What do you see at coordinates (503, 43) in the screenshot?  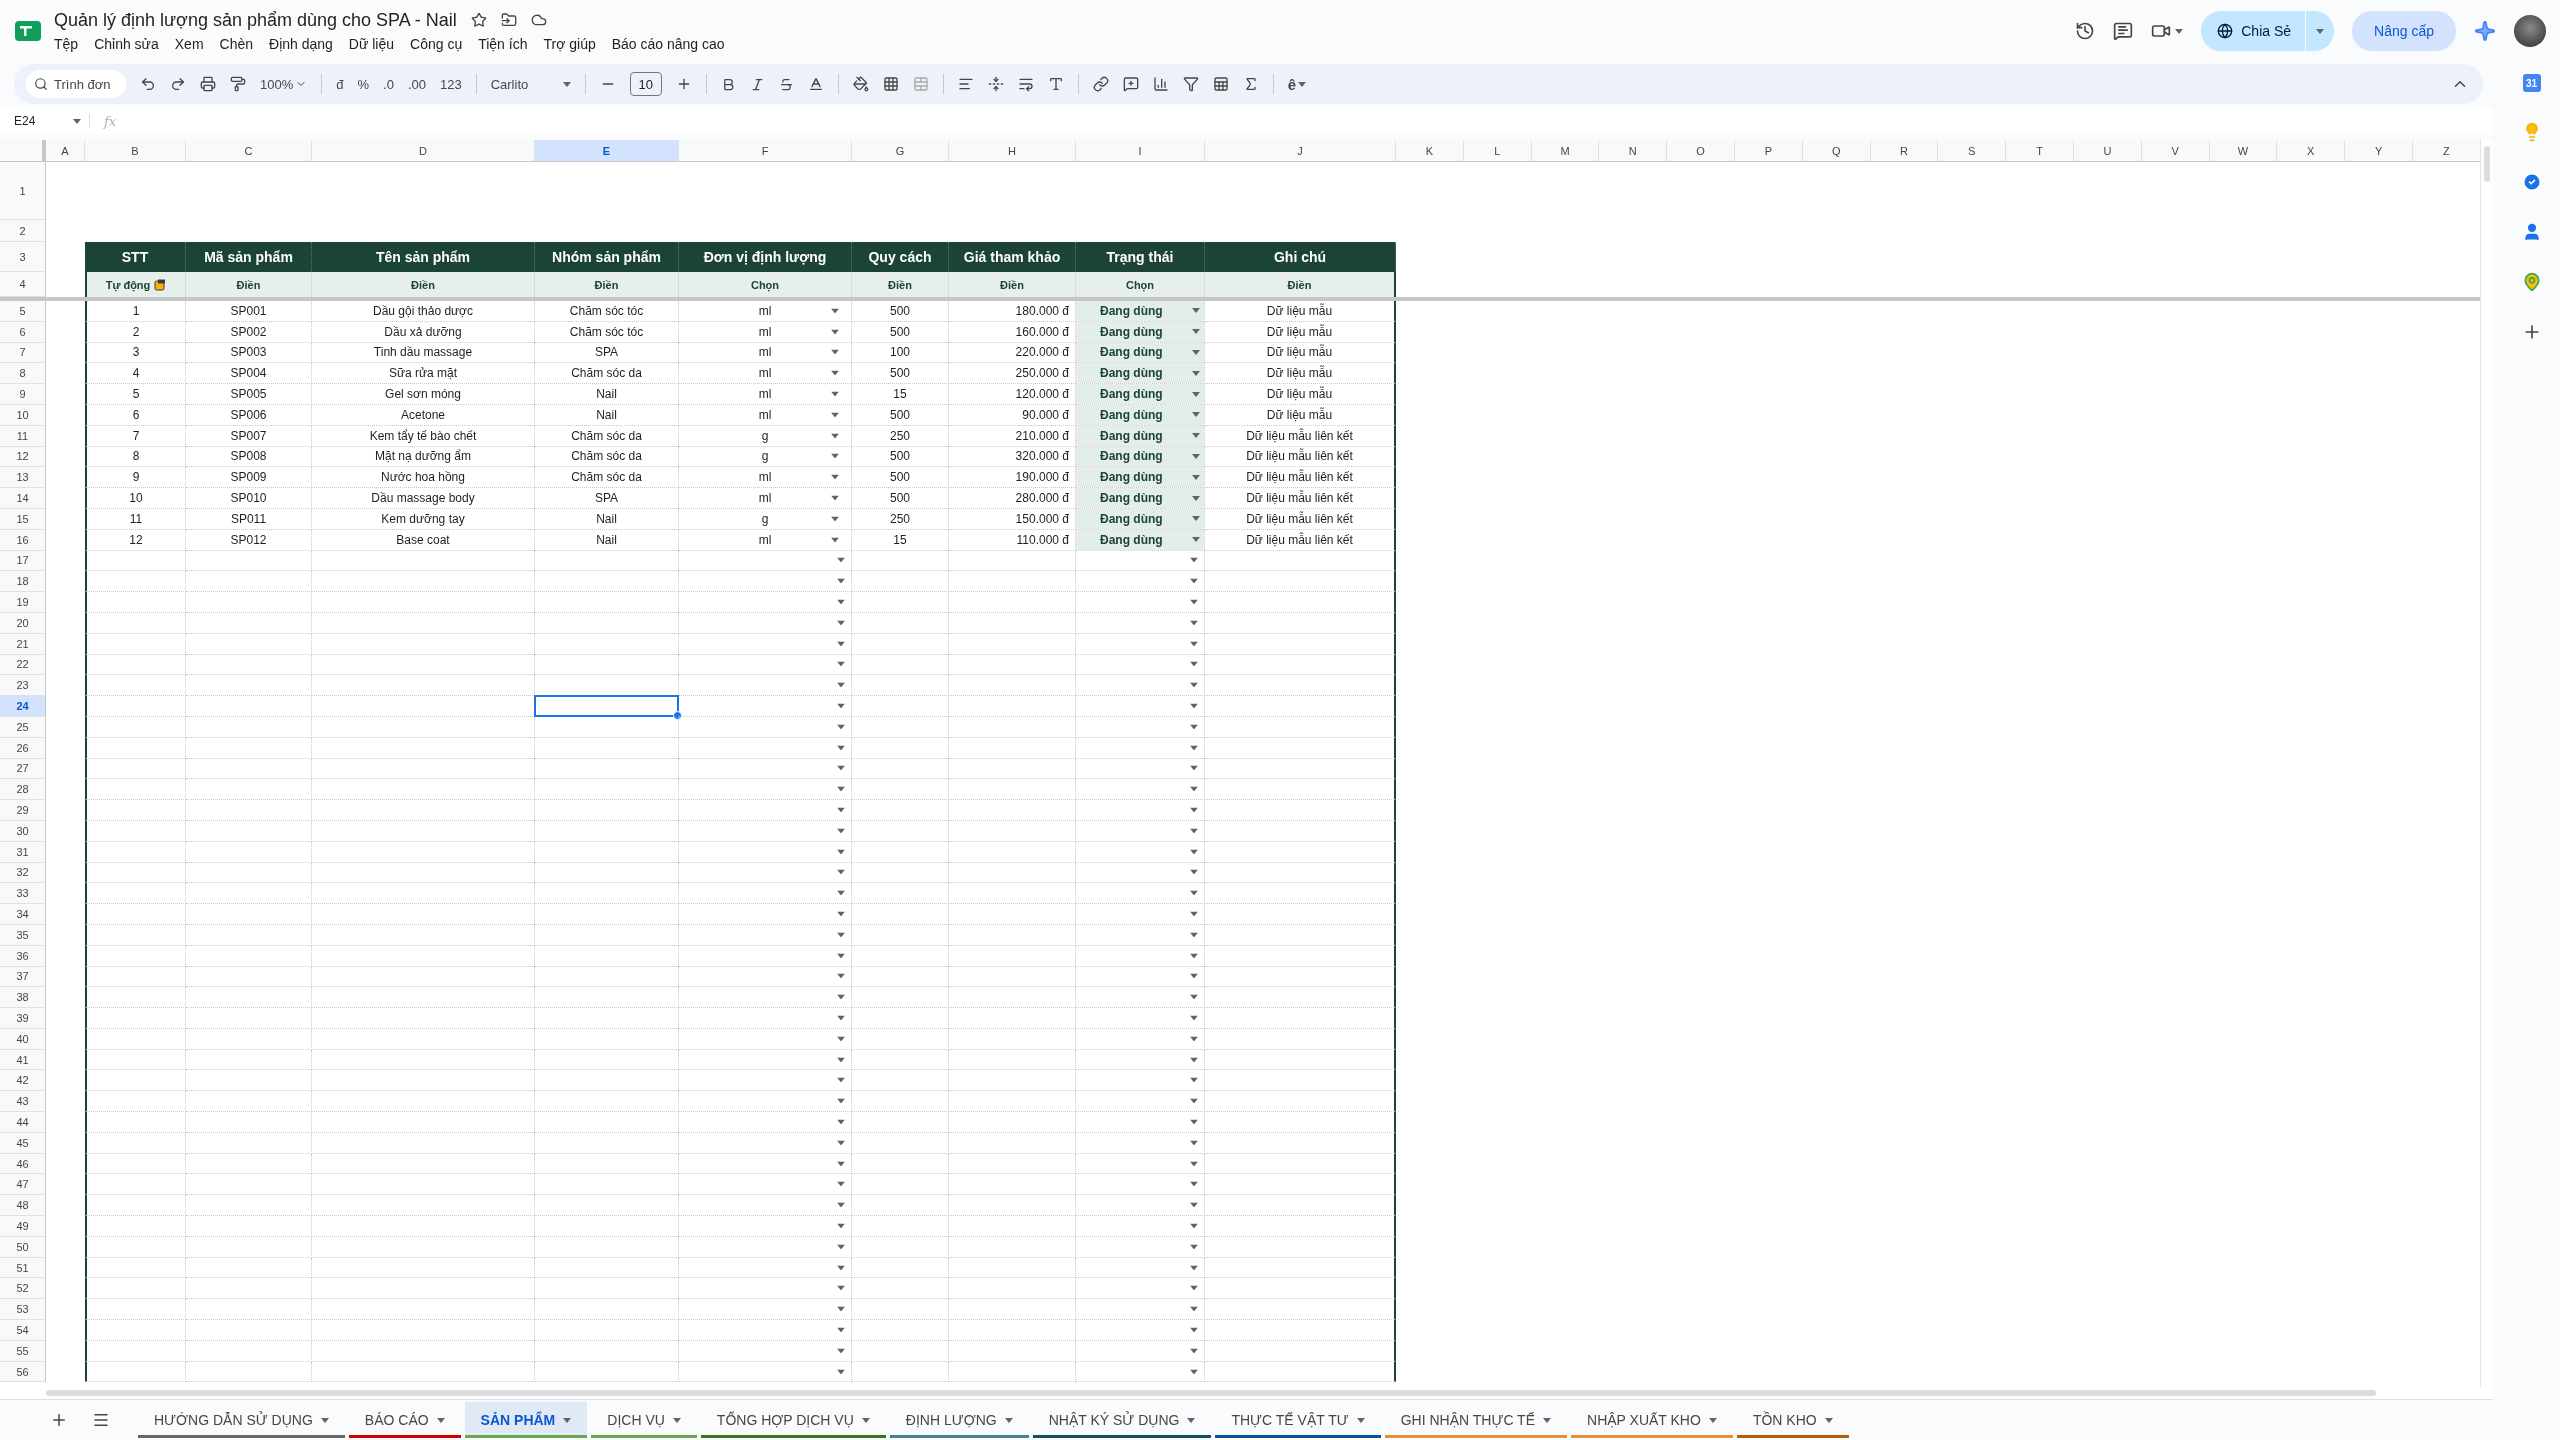 I see `menu-item: Tiện ích` at bounding box center [503, 43].